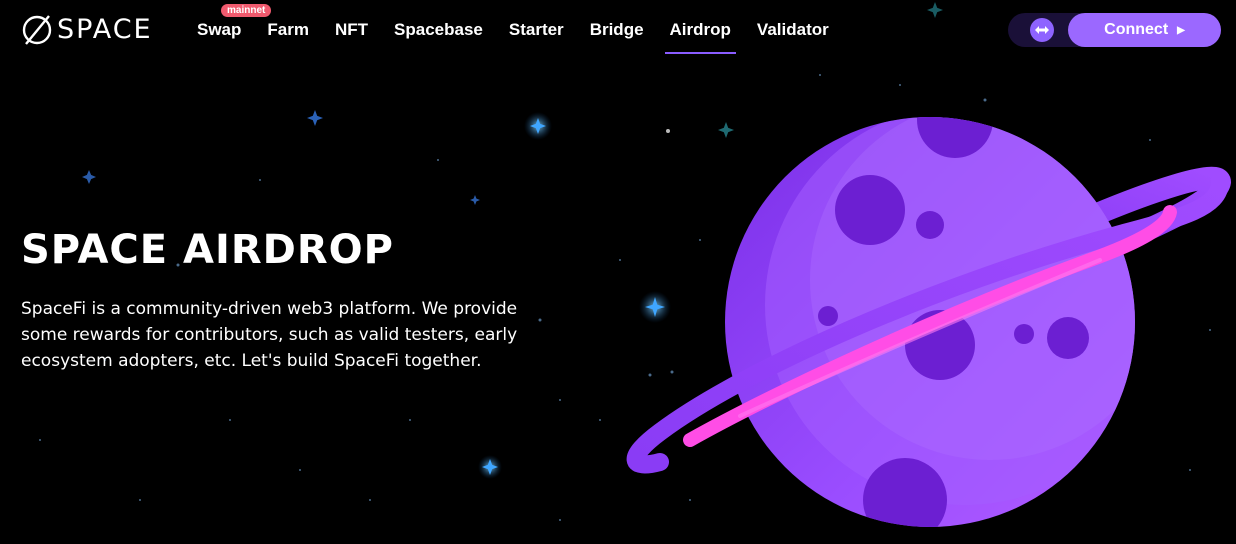 This screenshot has height=544, width=1236. Describe the element at coordinates (219, 29) in the screenshot. I see `nav-label: Swap` at that location.